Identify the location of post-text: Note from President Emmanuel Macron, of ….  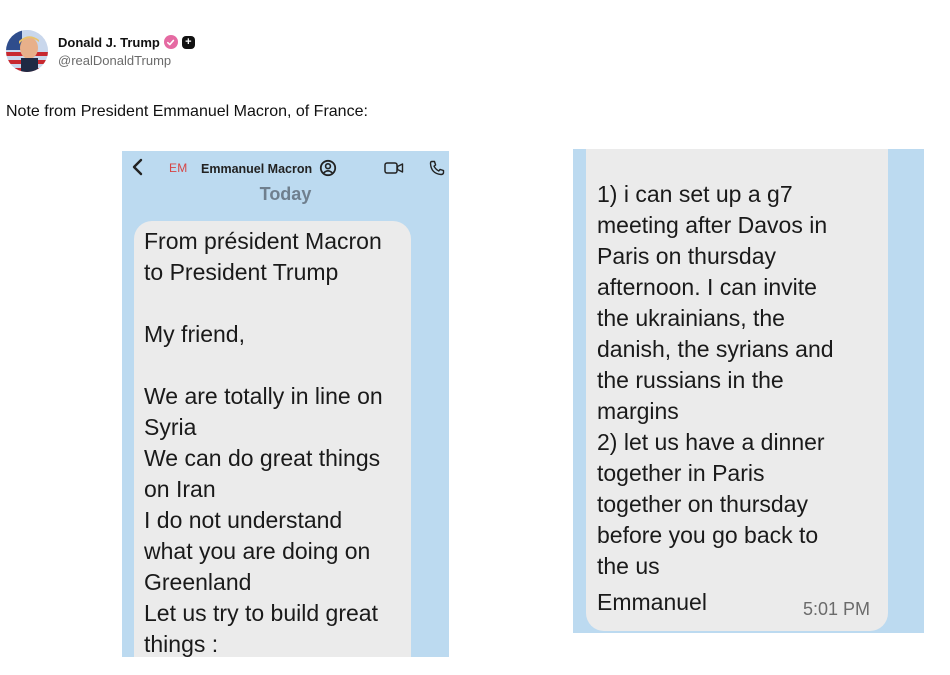
(187, 111).